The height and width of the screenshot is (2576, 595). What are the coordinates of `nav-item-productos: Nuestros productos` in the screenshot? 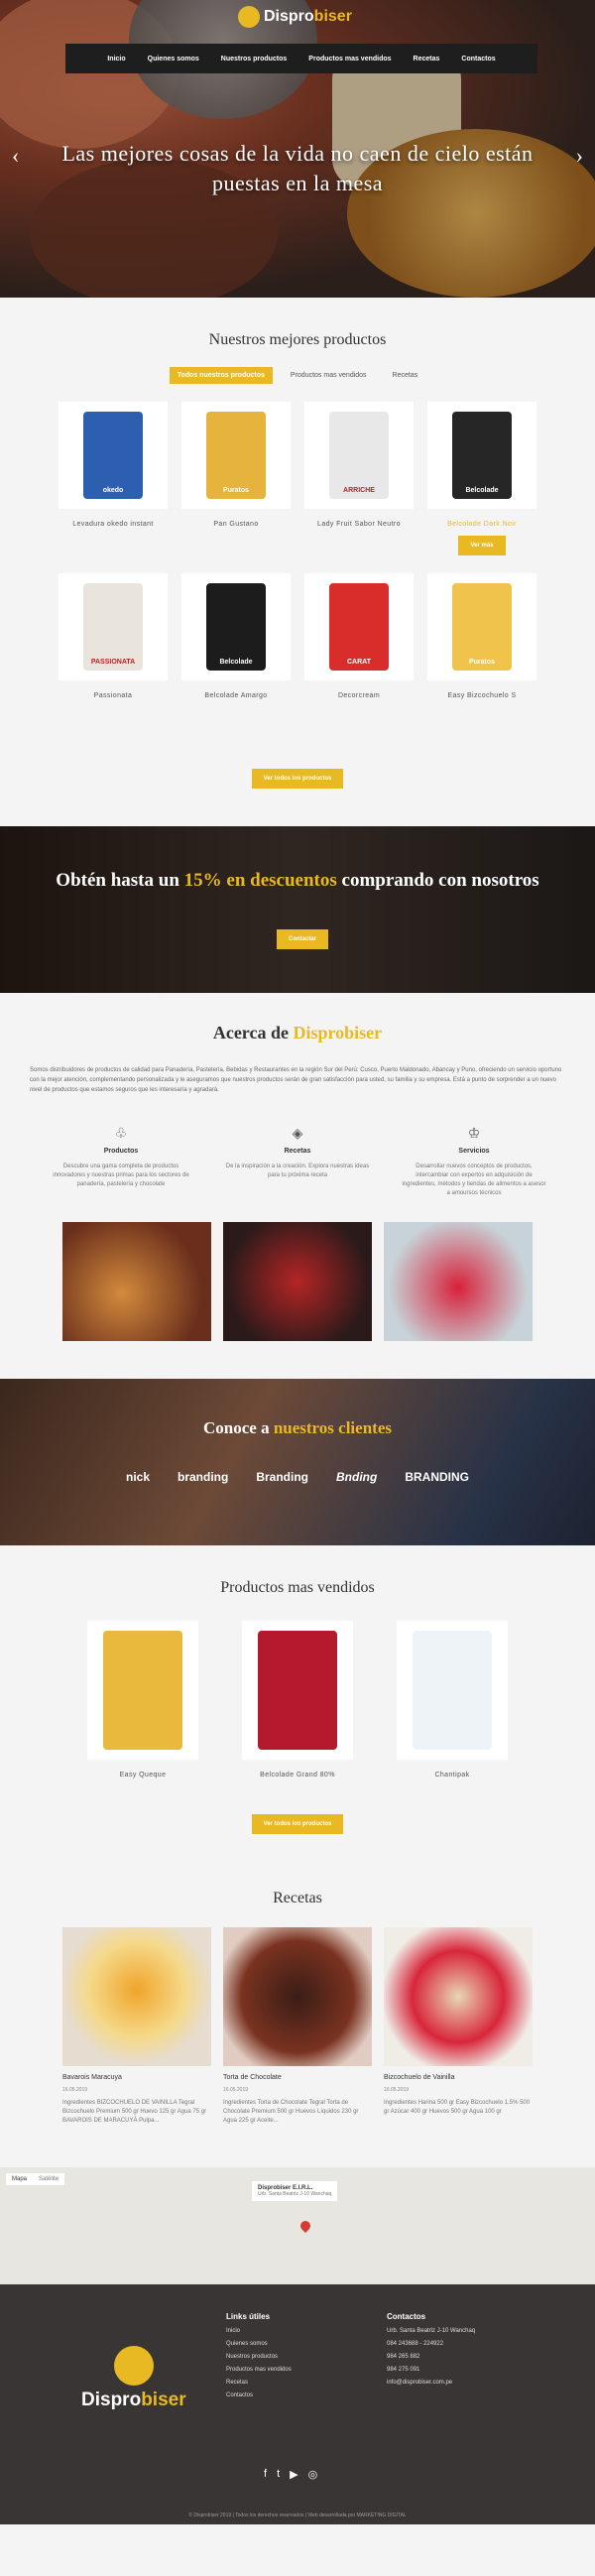 It's located at (255, 59).